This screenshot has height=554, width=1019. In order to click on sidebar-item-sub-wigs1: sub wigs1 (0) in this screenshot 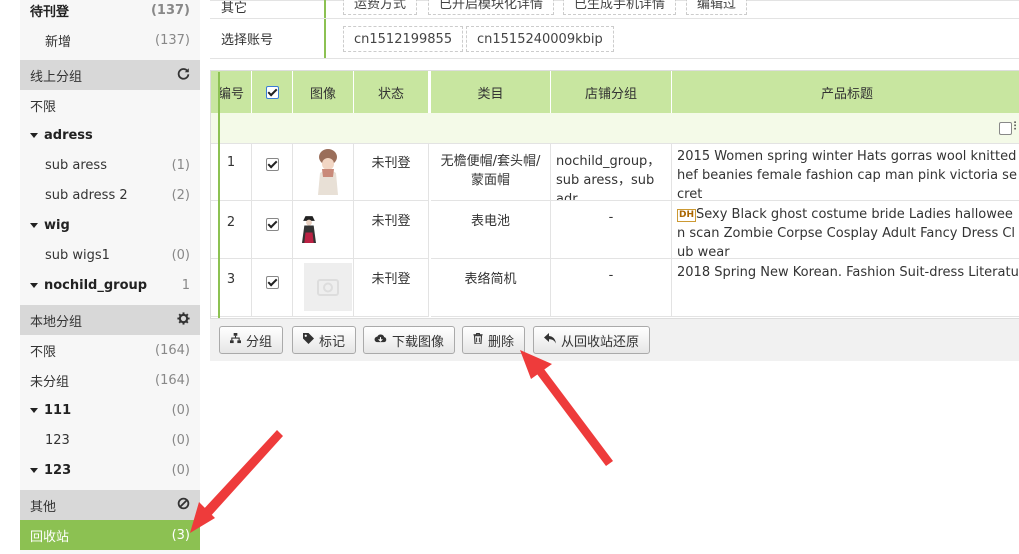, I will do `click(110, 255)`.